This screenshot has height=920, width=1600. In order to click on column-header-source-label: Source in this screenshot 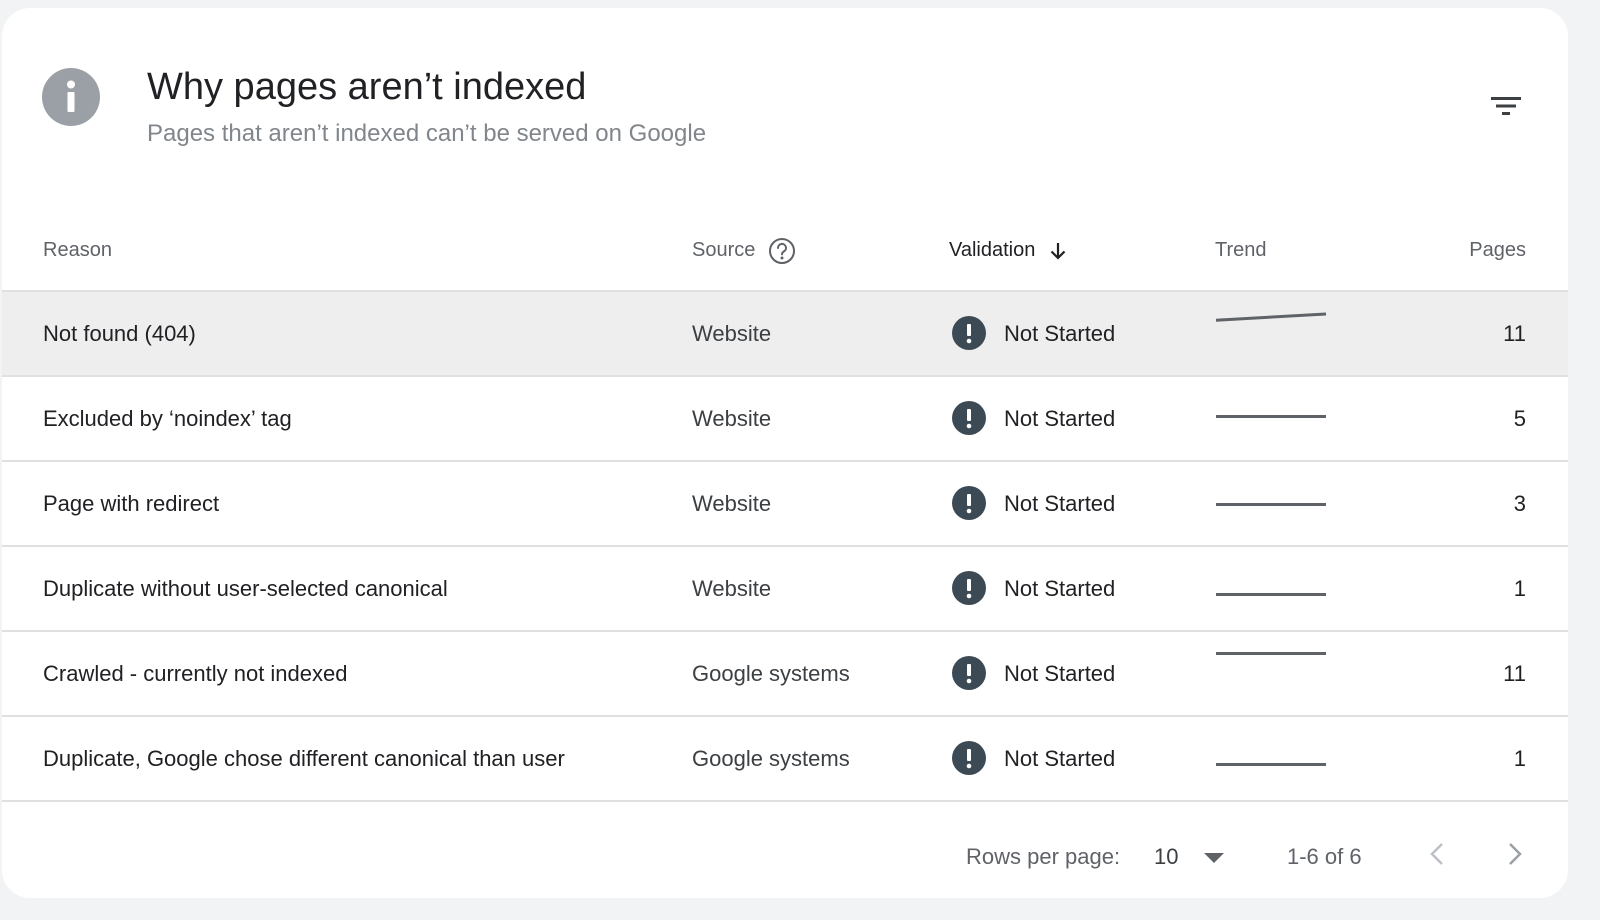, I will do `click(724, 250)`.